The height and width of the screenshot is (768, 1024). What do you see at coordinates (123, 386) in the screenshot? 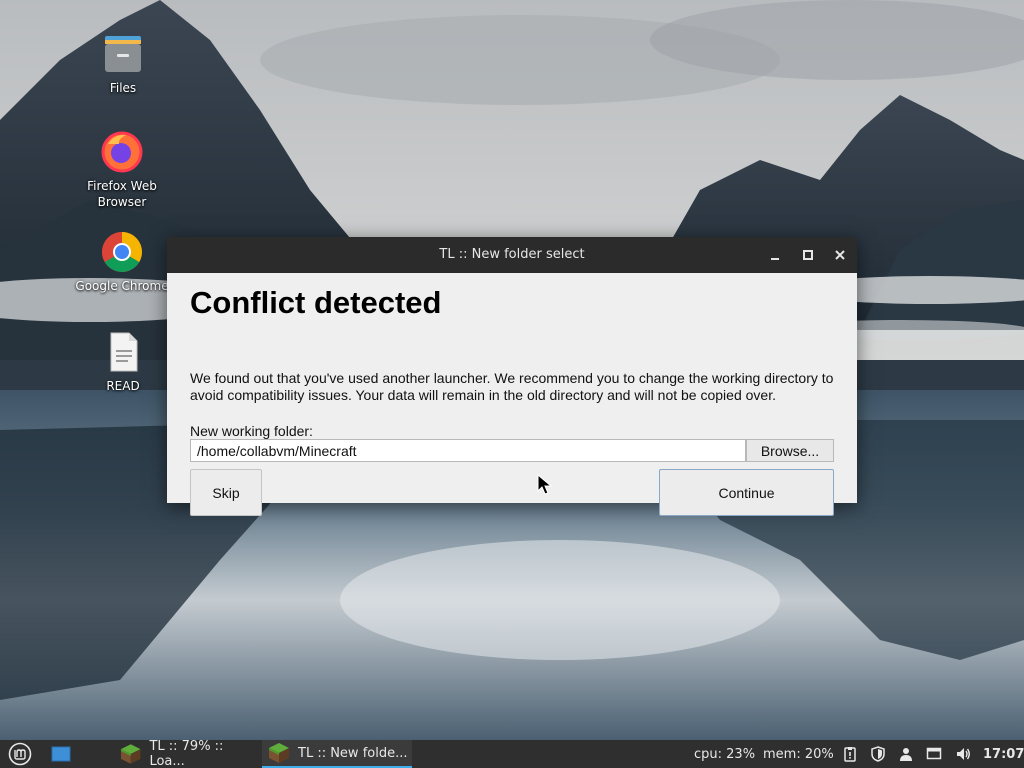
I see `desktop-icon-label: READ` at bounding box center [123, 386].